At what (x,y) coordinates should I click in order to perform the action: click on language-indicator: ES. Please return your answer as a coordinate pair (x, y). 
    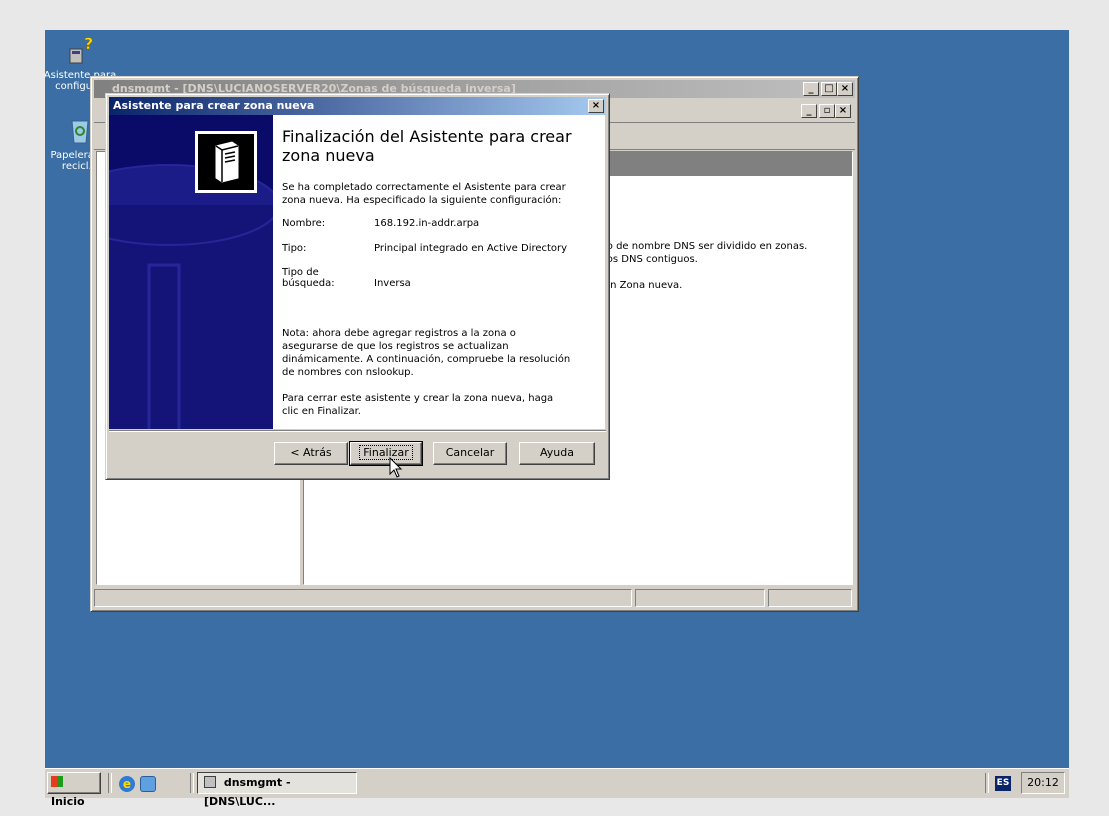
    Looking at the image, I should click on (1003, 783).